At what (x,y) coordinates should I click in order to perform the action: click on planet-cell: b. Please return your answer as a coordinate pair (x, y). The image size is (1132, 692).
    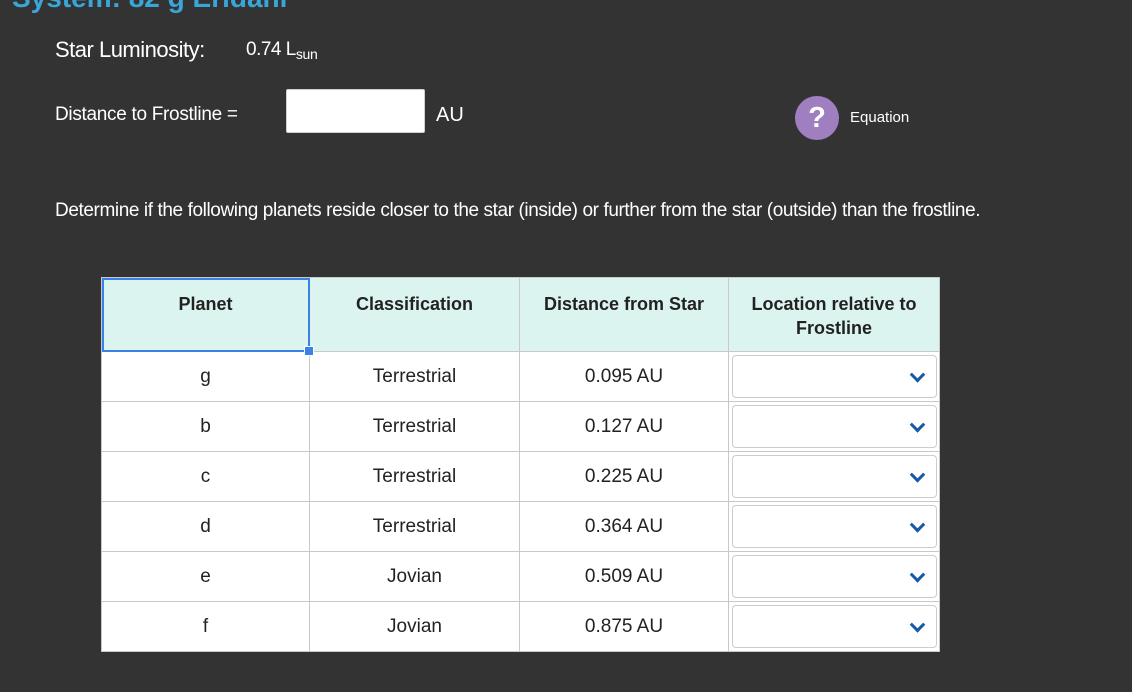
    Looking at the image, I should click on (205, 426).